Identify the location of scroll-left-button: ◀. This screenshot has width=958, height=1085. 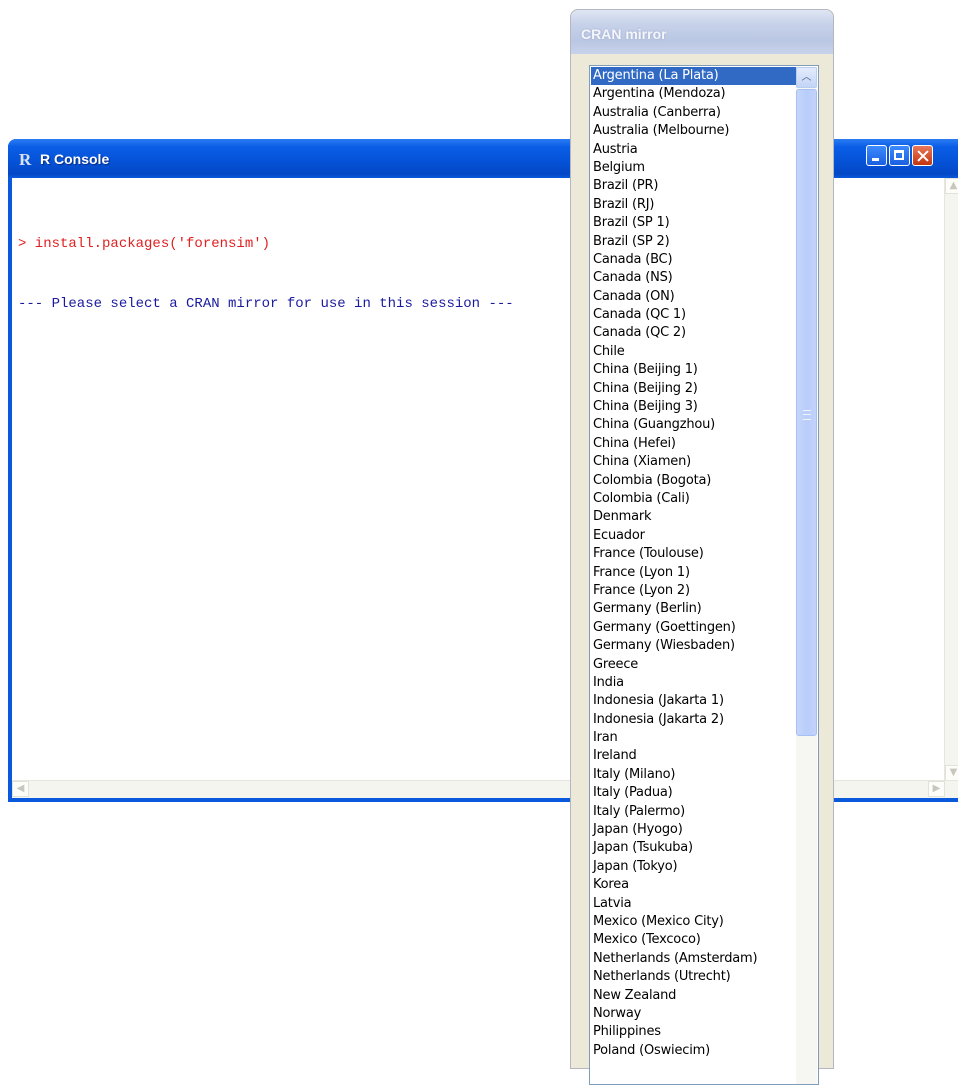
(20, 789).